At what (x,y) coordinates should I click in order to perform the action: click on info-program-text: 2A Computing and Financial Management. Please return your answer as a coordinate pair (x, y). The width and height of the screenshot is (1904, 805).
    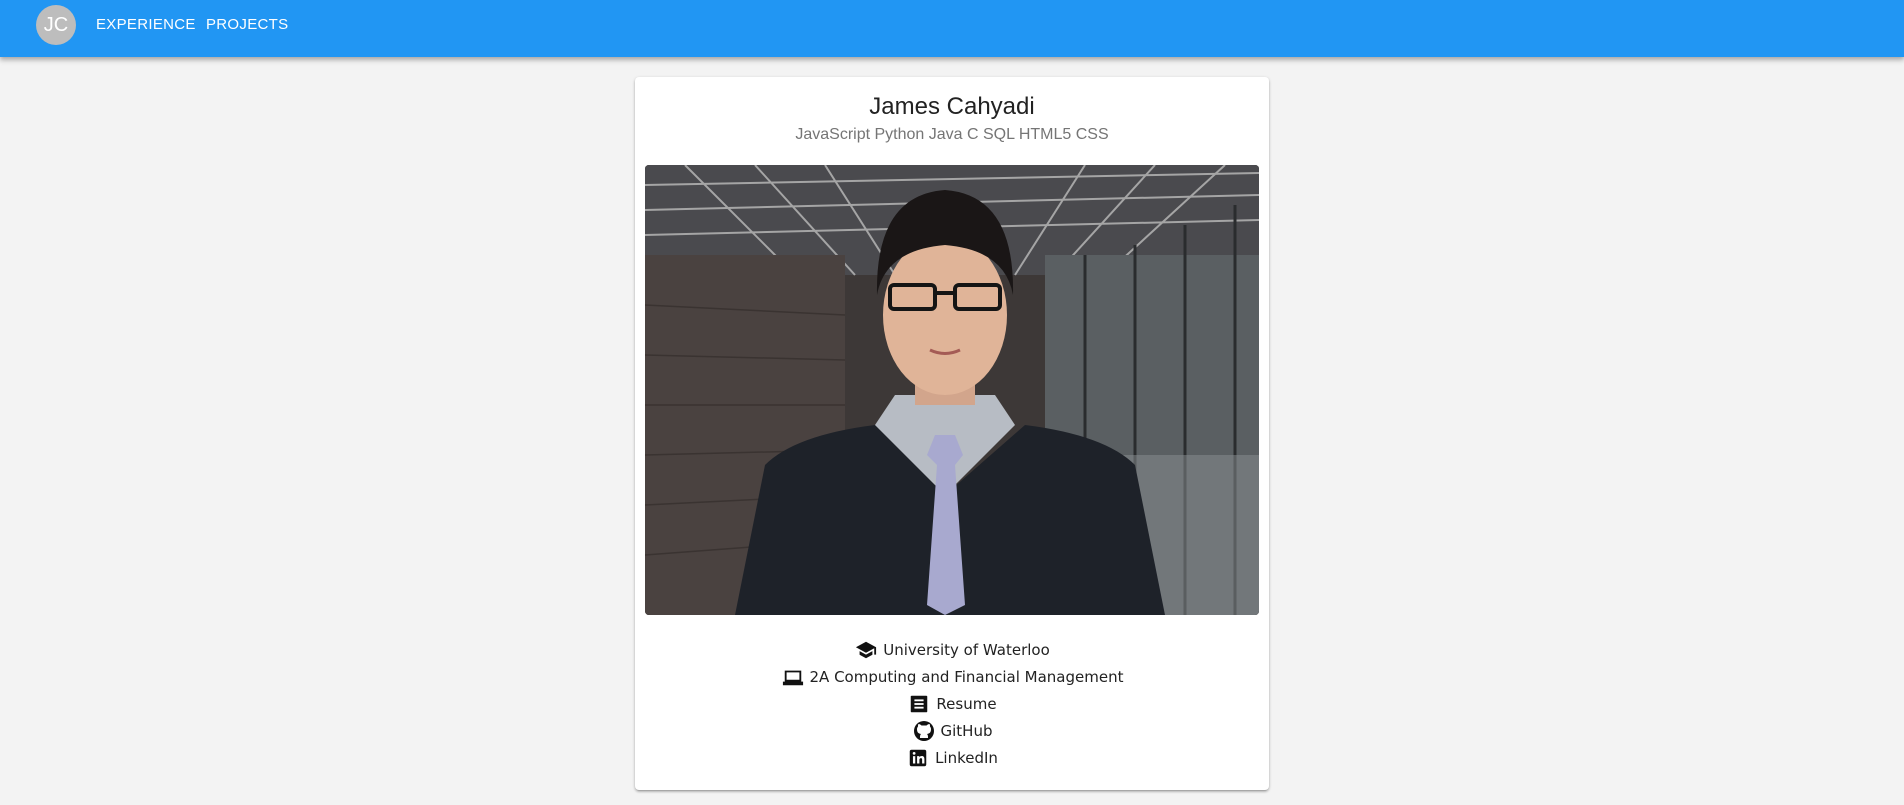
    Looking at the image, I should click on (966, 676).